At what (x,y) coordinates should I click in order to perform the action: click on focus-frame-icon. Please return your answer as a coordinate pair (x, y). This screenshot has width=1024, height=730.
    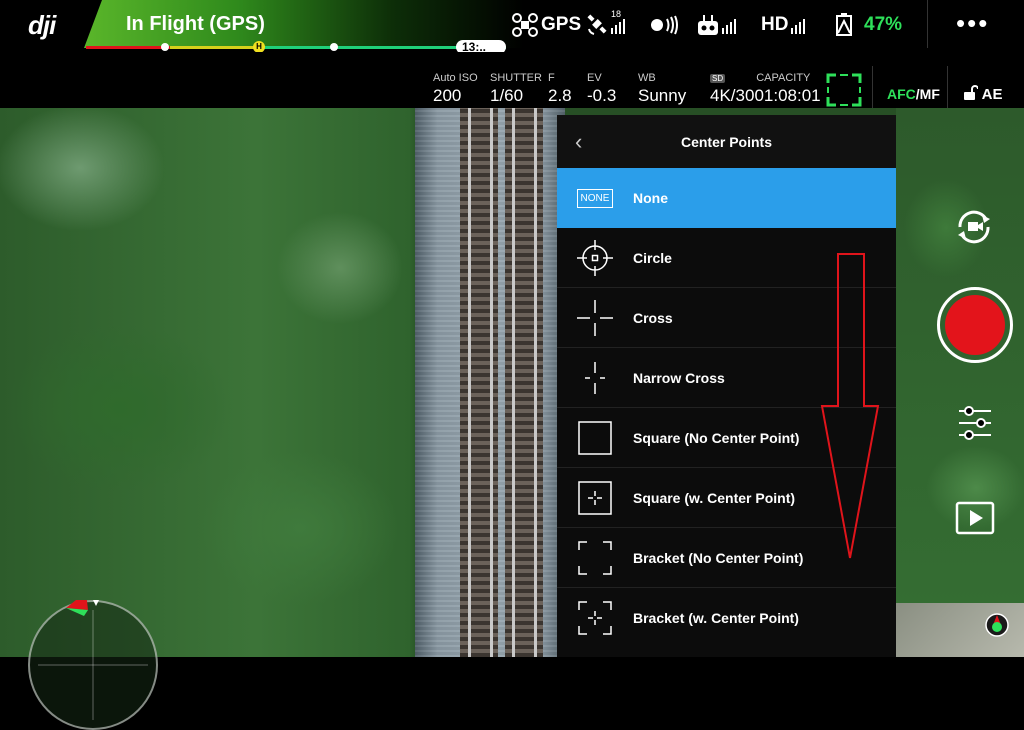
    Looking at the image, I should click on (844, 90).